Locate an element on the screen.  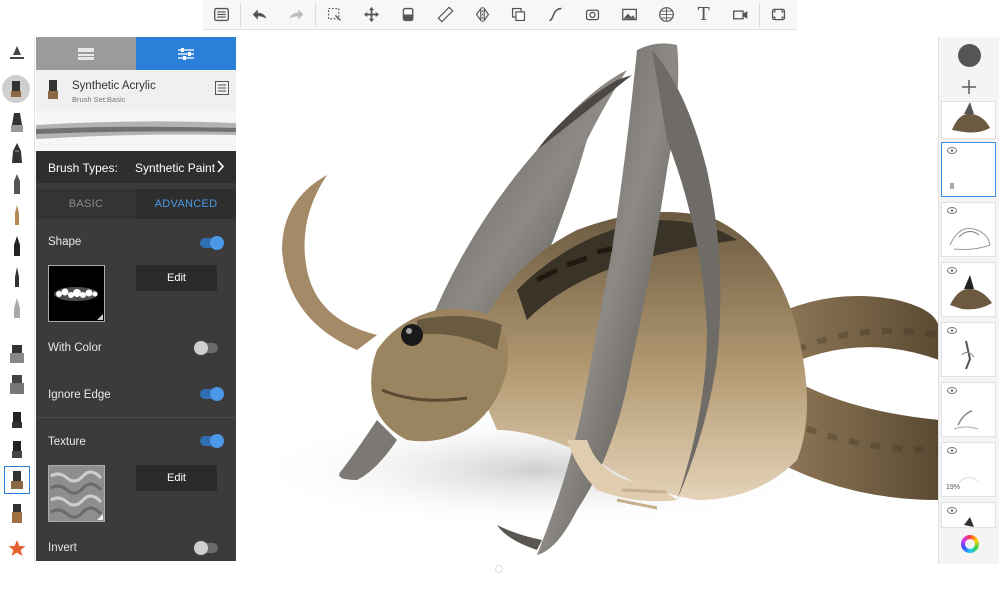
acrylic-brush-icon is located at coordinates (53, 89).